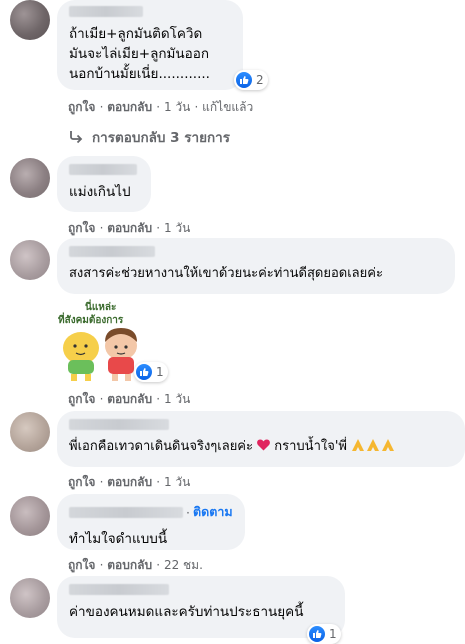  I want to click on comment-bubble: ค่าของคนหมดและครับท่านประธานยุคนี้, so click(201, 607).